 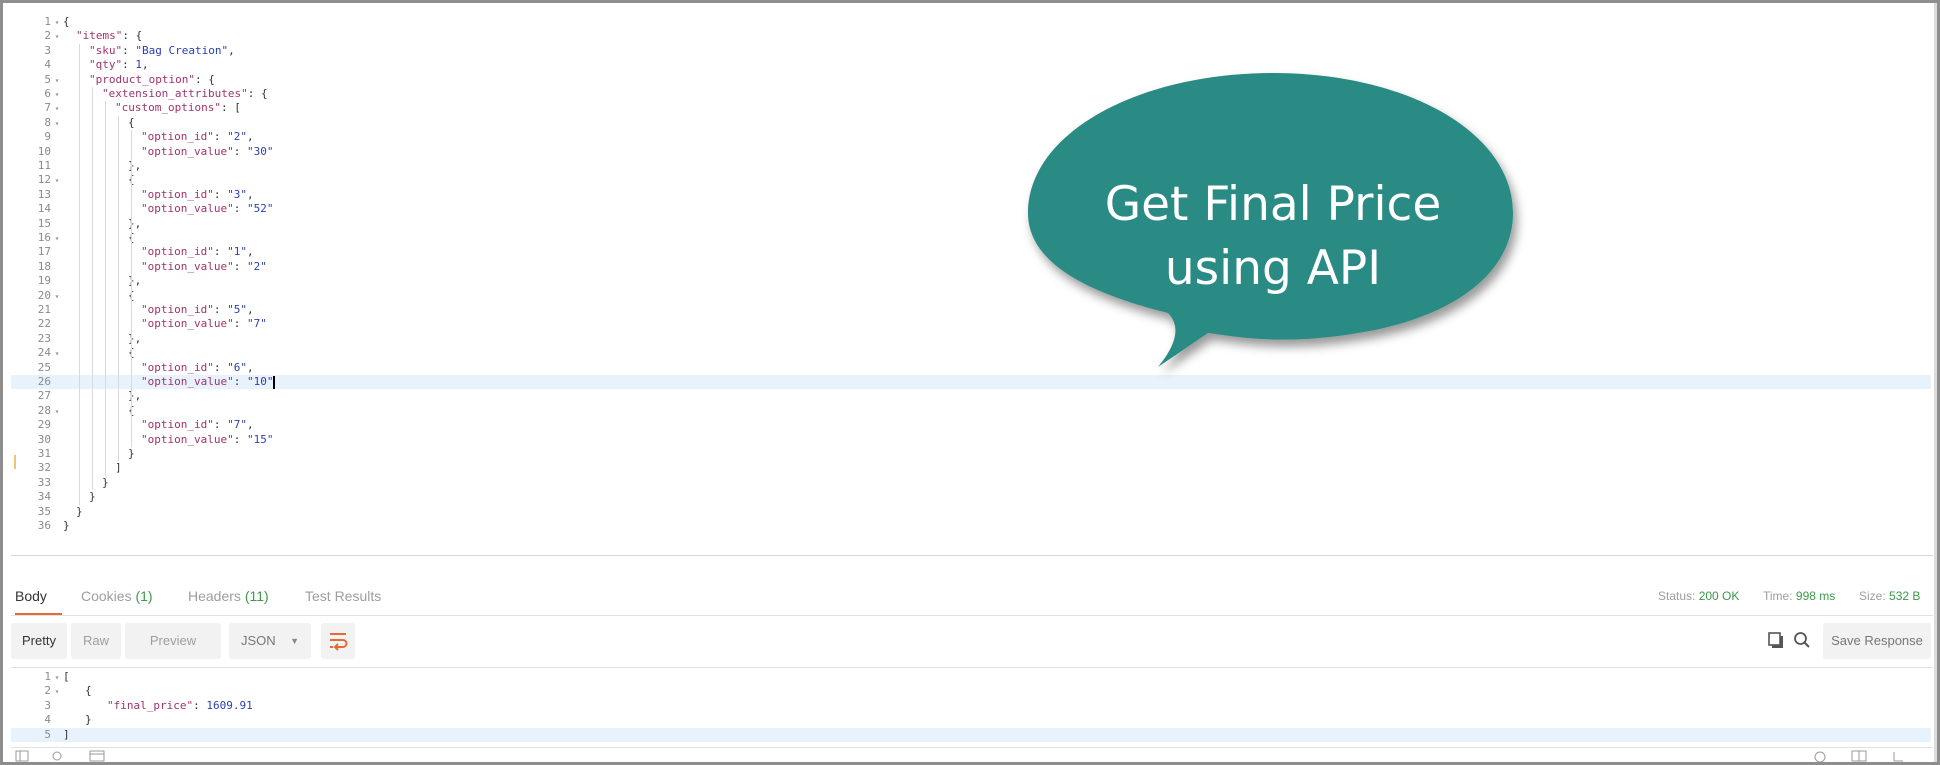 What do you see at coordinates (228, 596) in the screenshot?
I see `tab-headers: Headers (11)` at bounding box center [228, 596].